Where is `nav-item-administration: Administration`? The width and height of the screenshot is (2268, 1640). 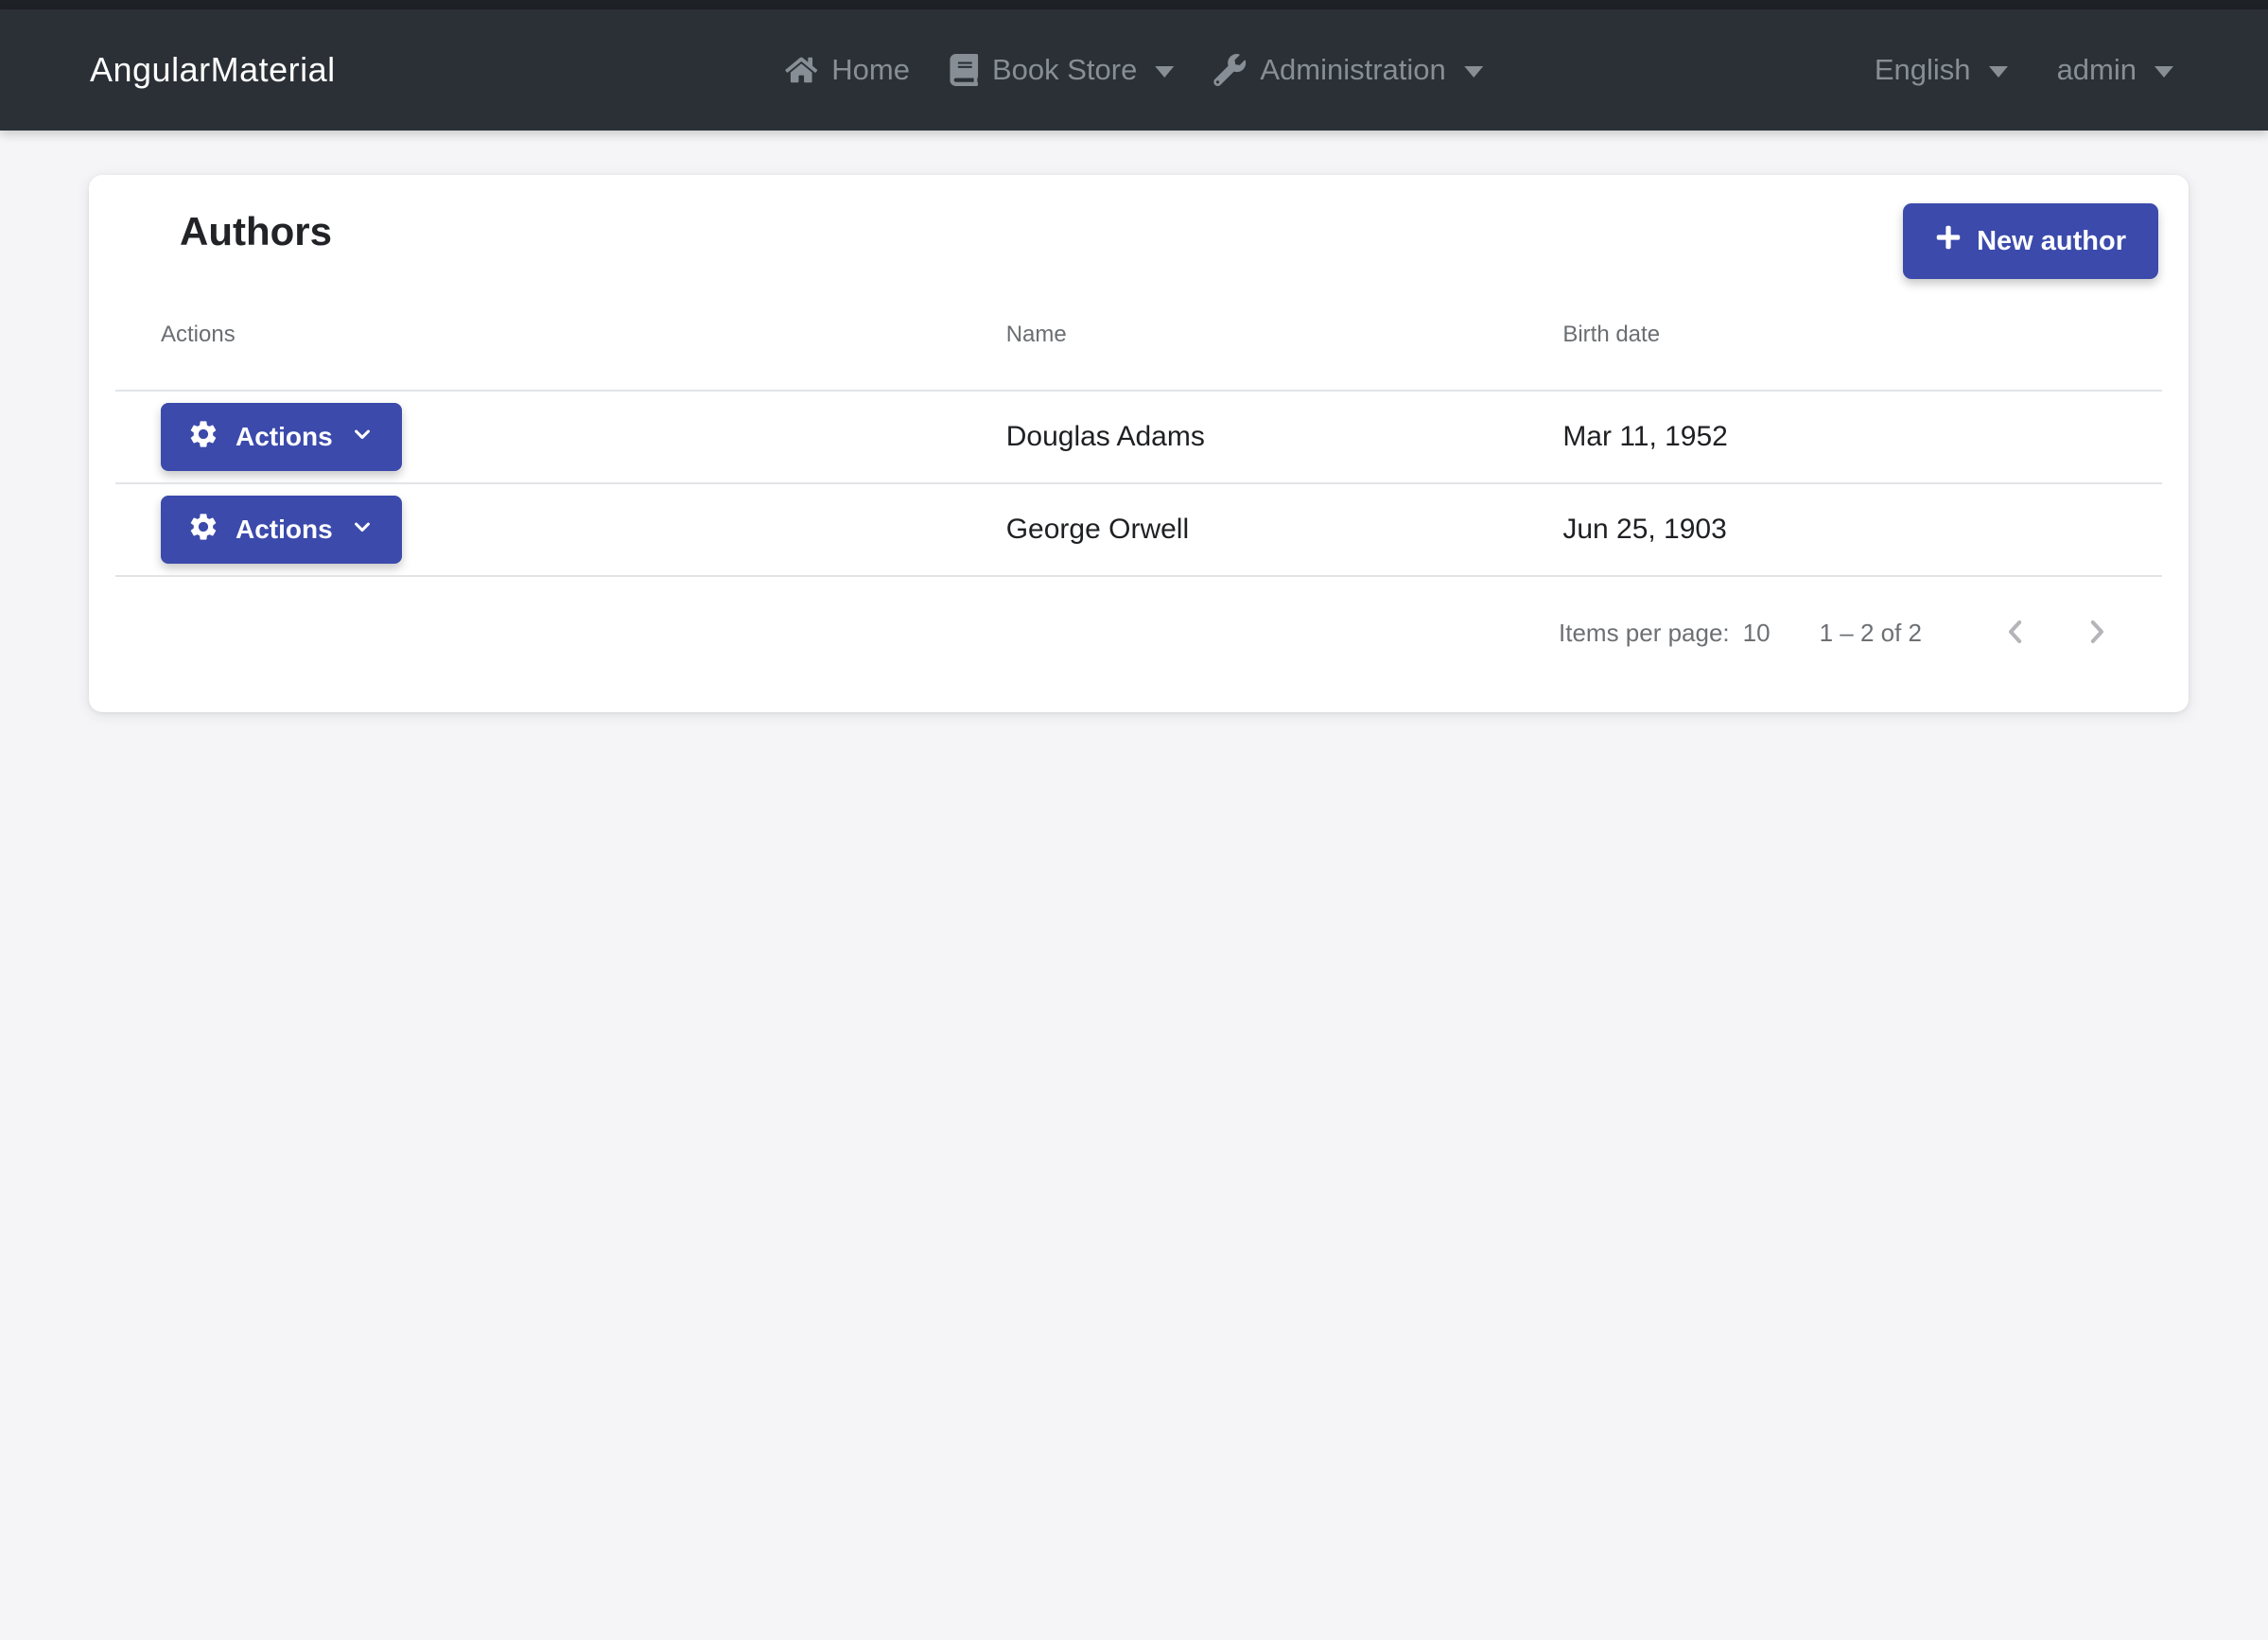
nav-item-administration: Administration is located at coordinates (1348, 70).